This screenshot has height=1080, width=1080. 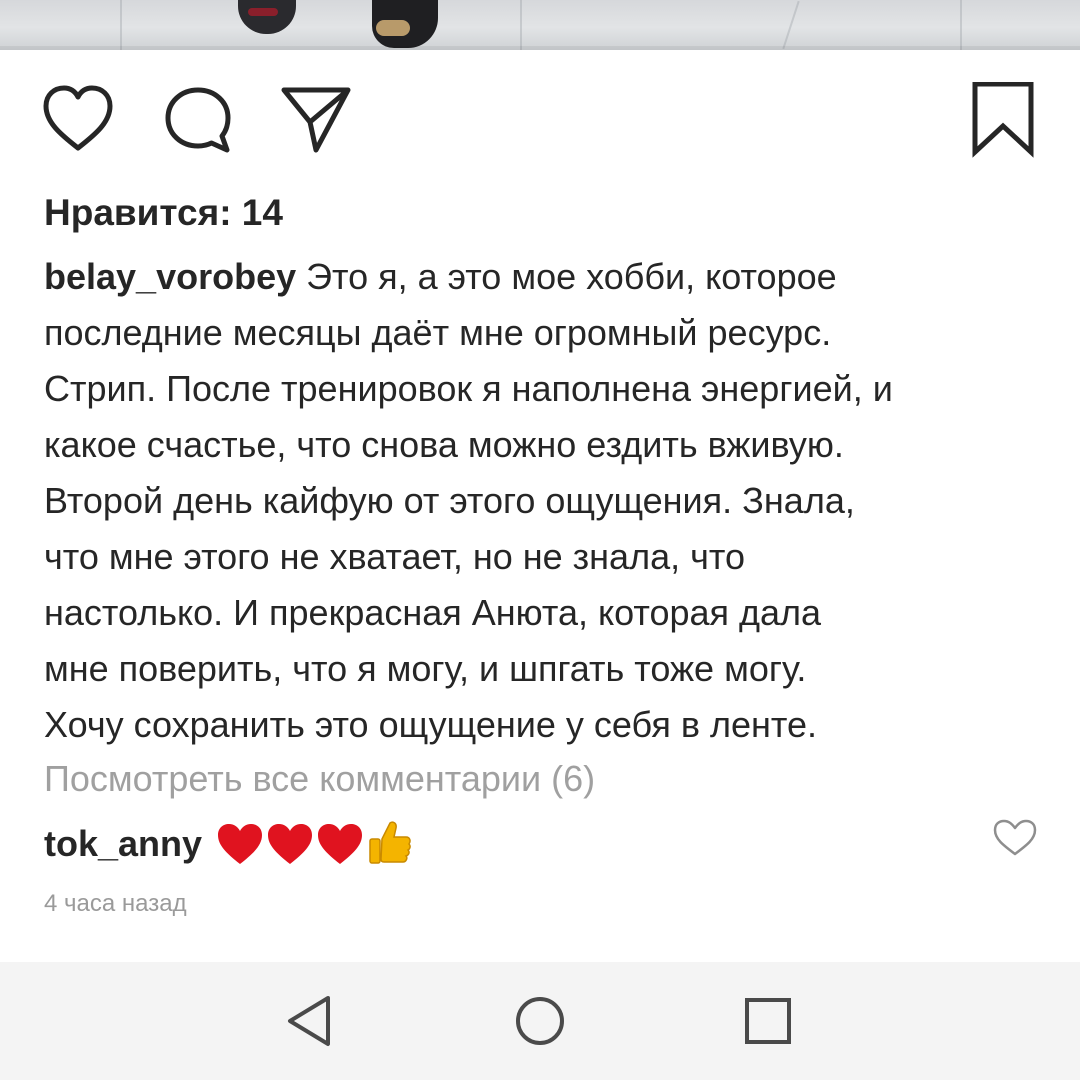 What do you see at coordinates (123, 844) in the screenshot?
I see `comment-author-username: tok_anny` at bounding box center [123, 844].